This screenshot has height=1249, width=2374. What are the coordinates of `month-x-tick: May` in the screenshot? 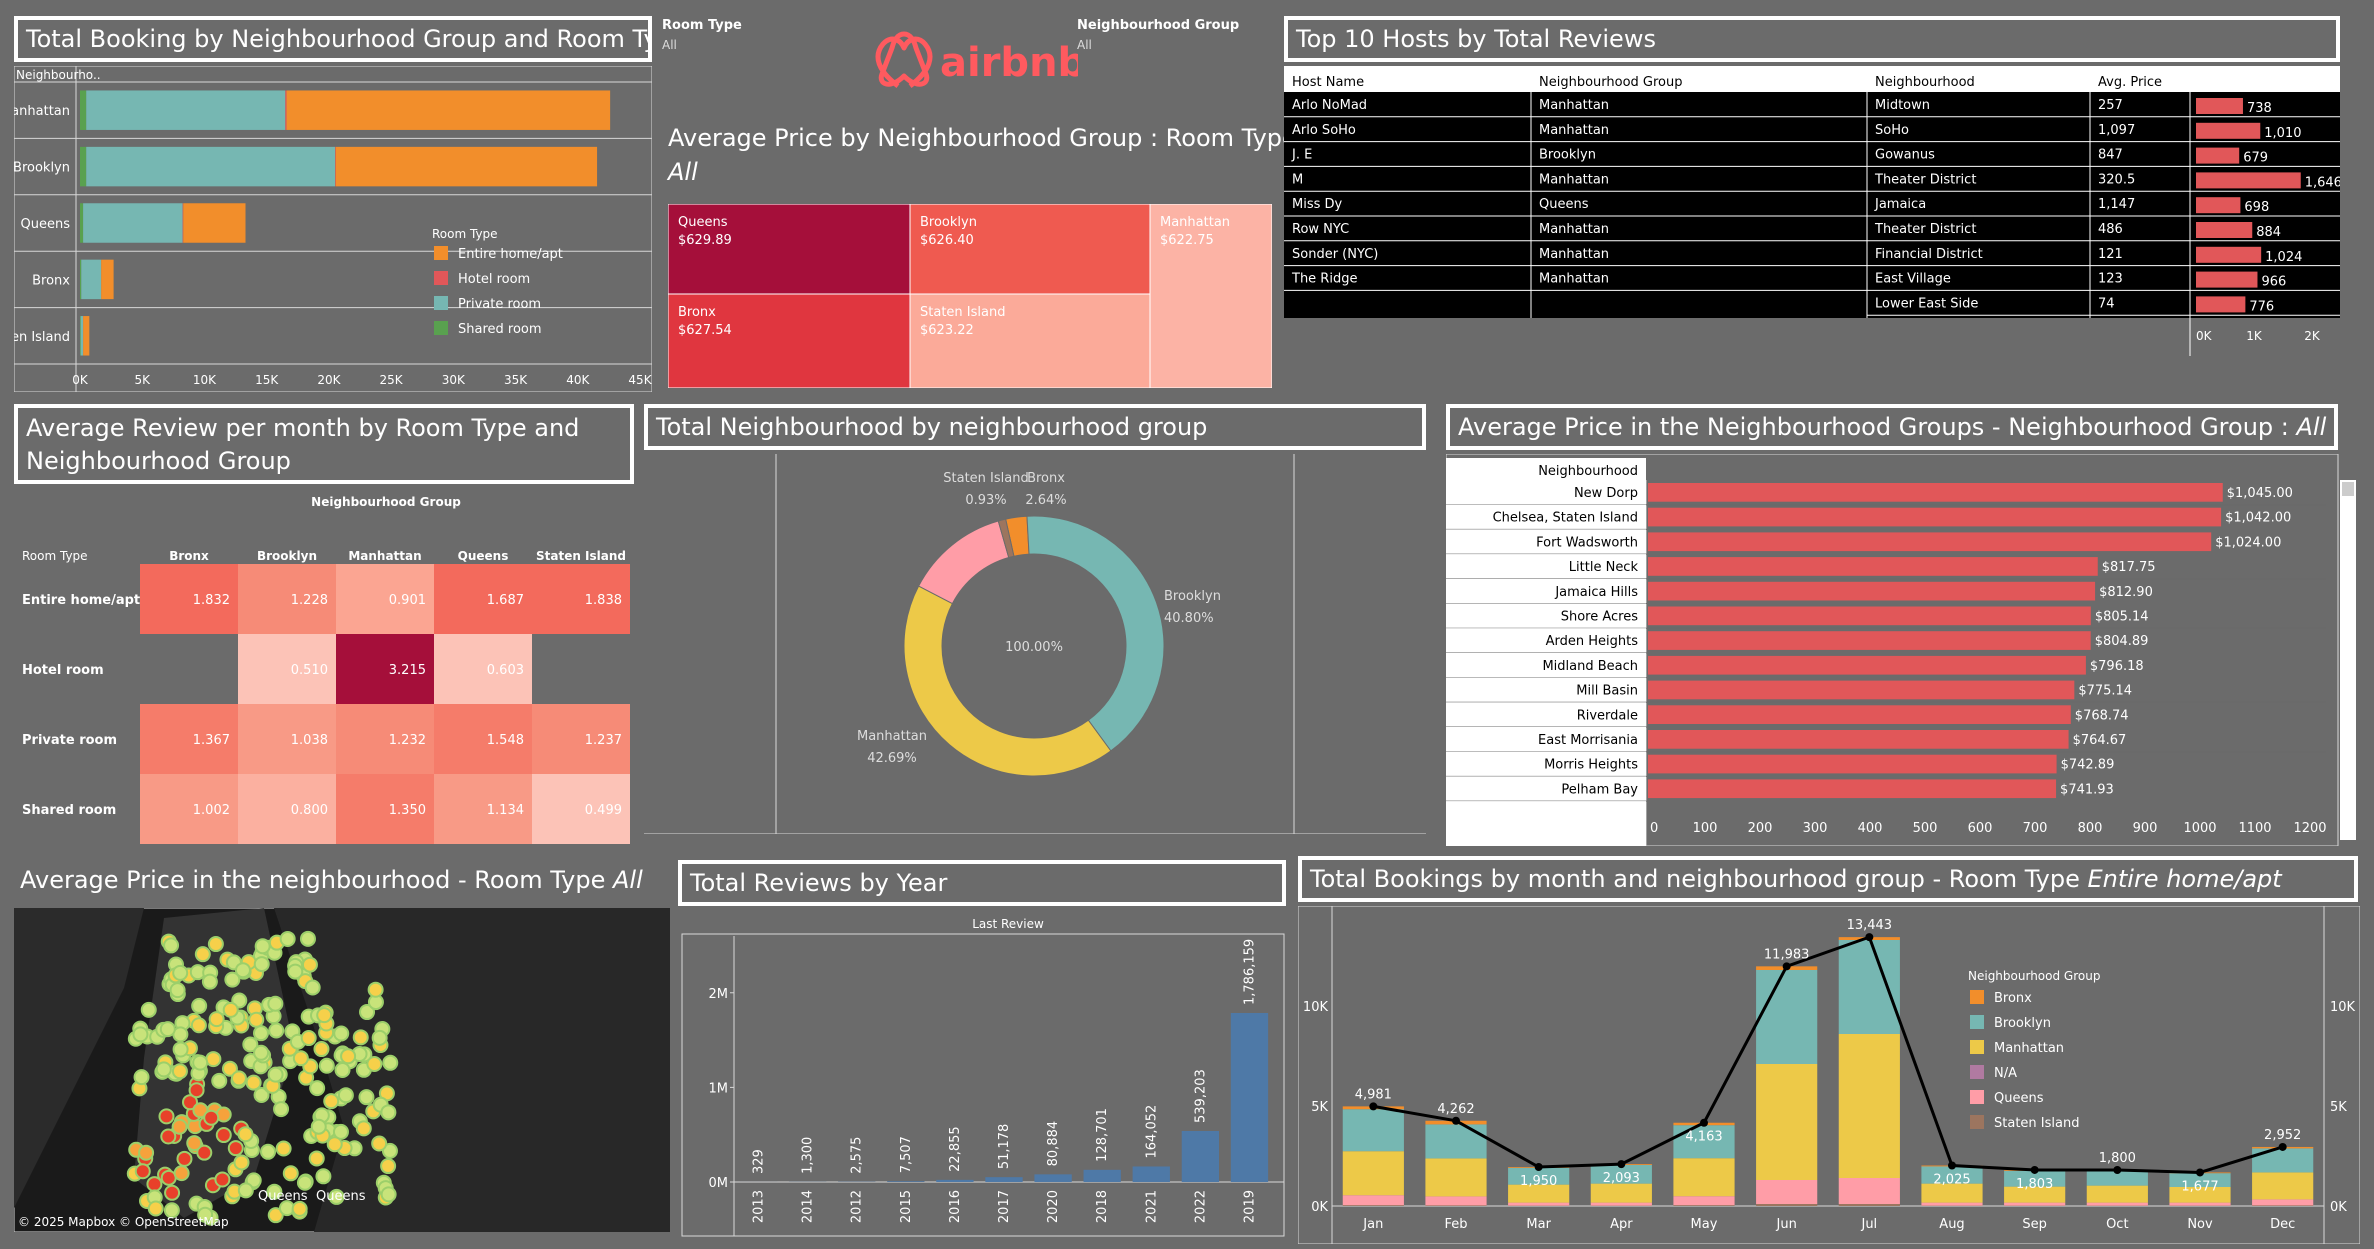 It's located at (1704, 1224).